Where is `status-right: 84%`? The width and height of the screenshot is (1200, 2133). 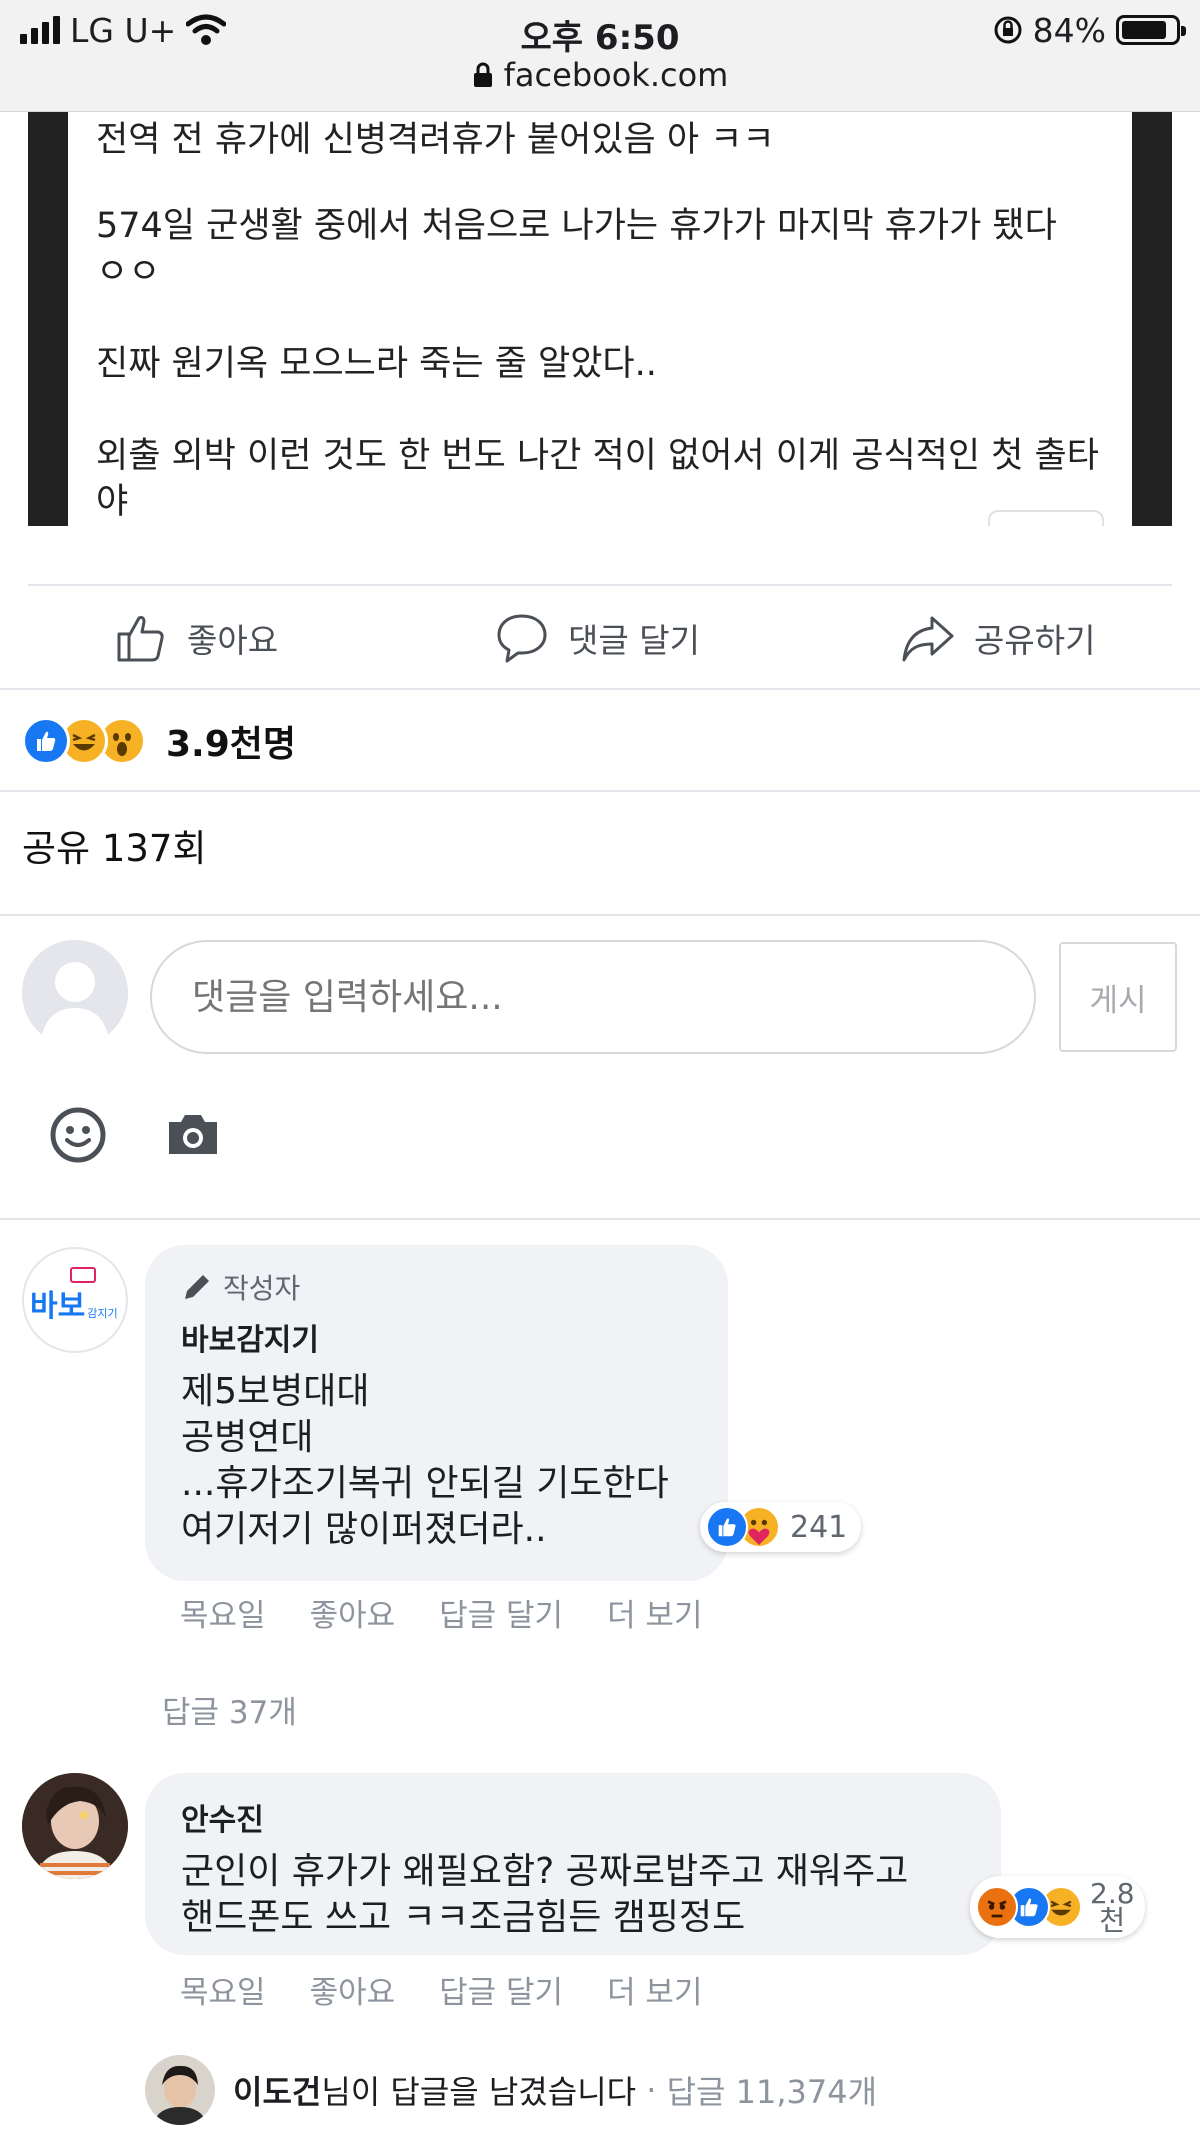 status-right: 84% is located at coordinates (1089, 30).